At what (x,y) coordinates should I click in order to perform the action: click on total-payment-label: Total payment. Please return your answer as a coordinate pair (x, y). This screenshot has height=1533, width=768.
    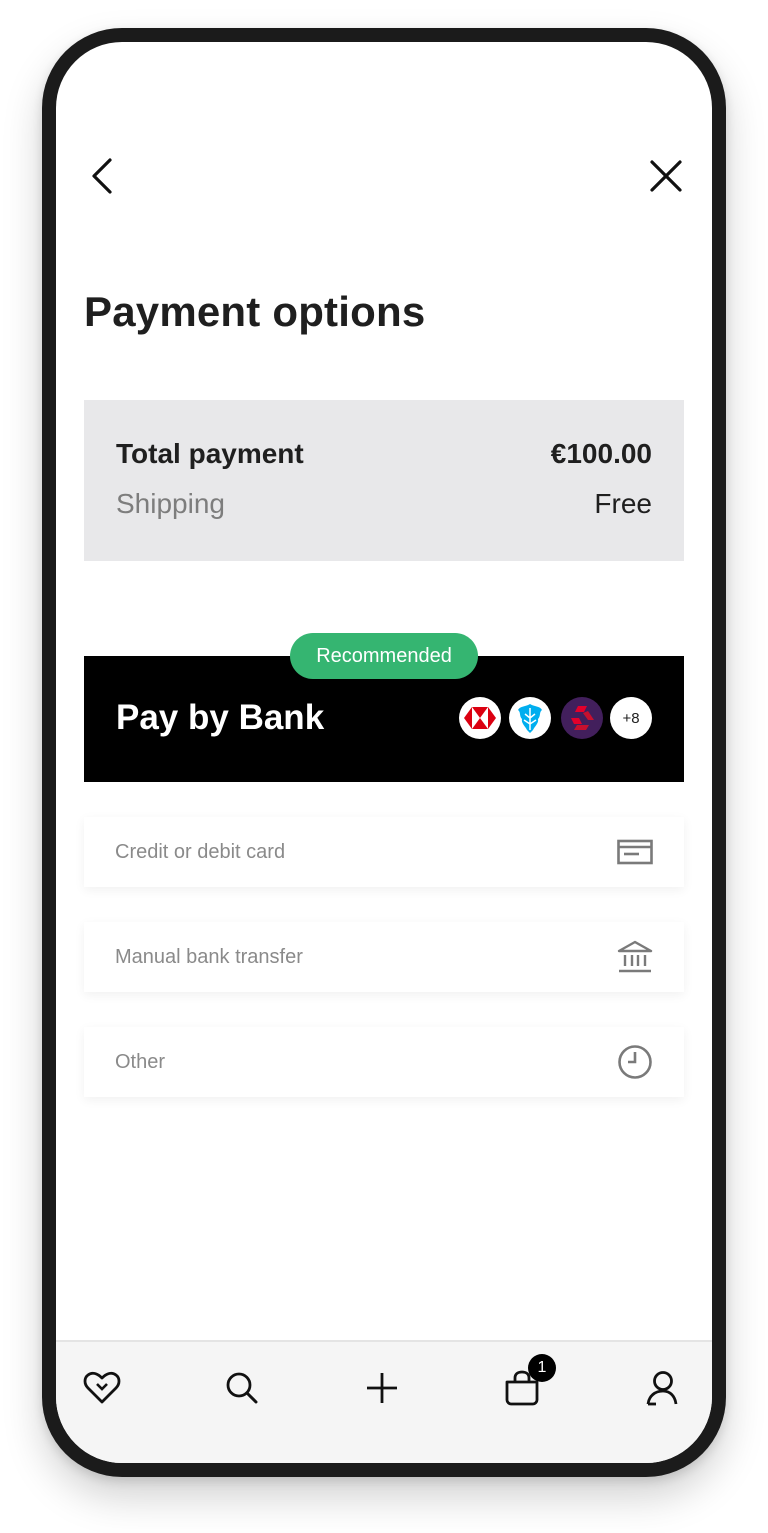
    Looking at the image, I should click on (210, 453).